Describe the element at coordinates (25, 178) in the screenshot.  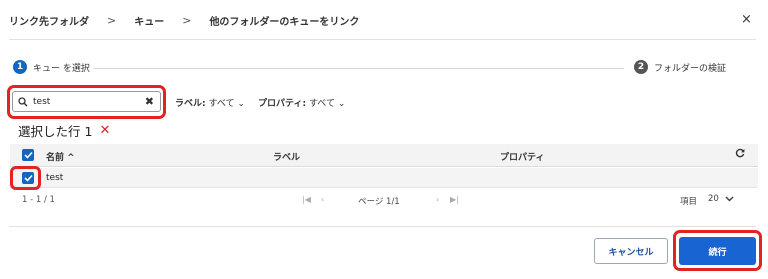
I see `checkbox-highlight` at that location.